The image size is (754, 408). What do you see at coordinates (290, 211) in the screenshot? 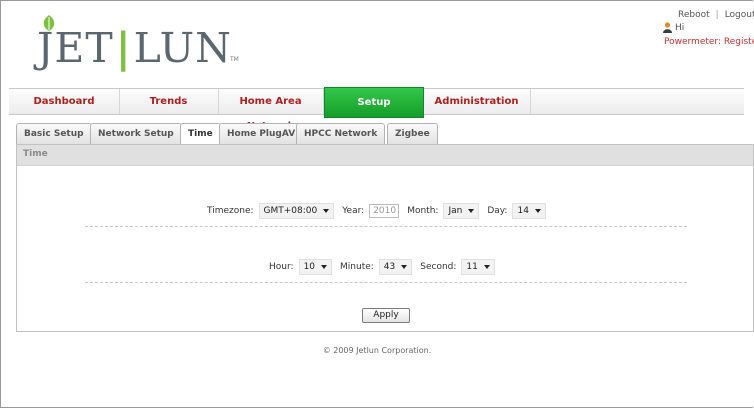
I see `timezone-value: GMT+08:00` at bounding box center [290, 211].